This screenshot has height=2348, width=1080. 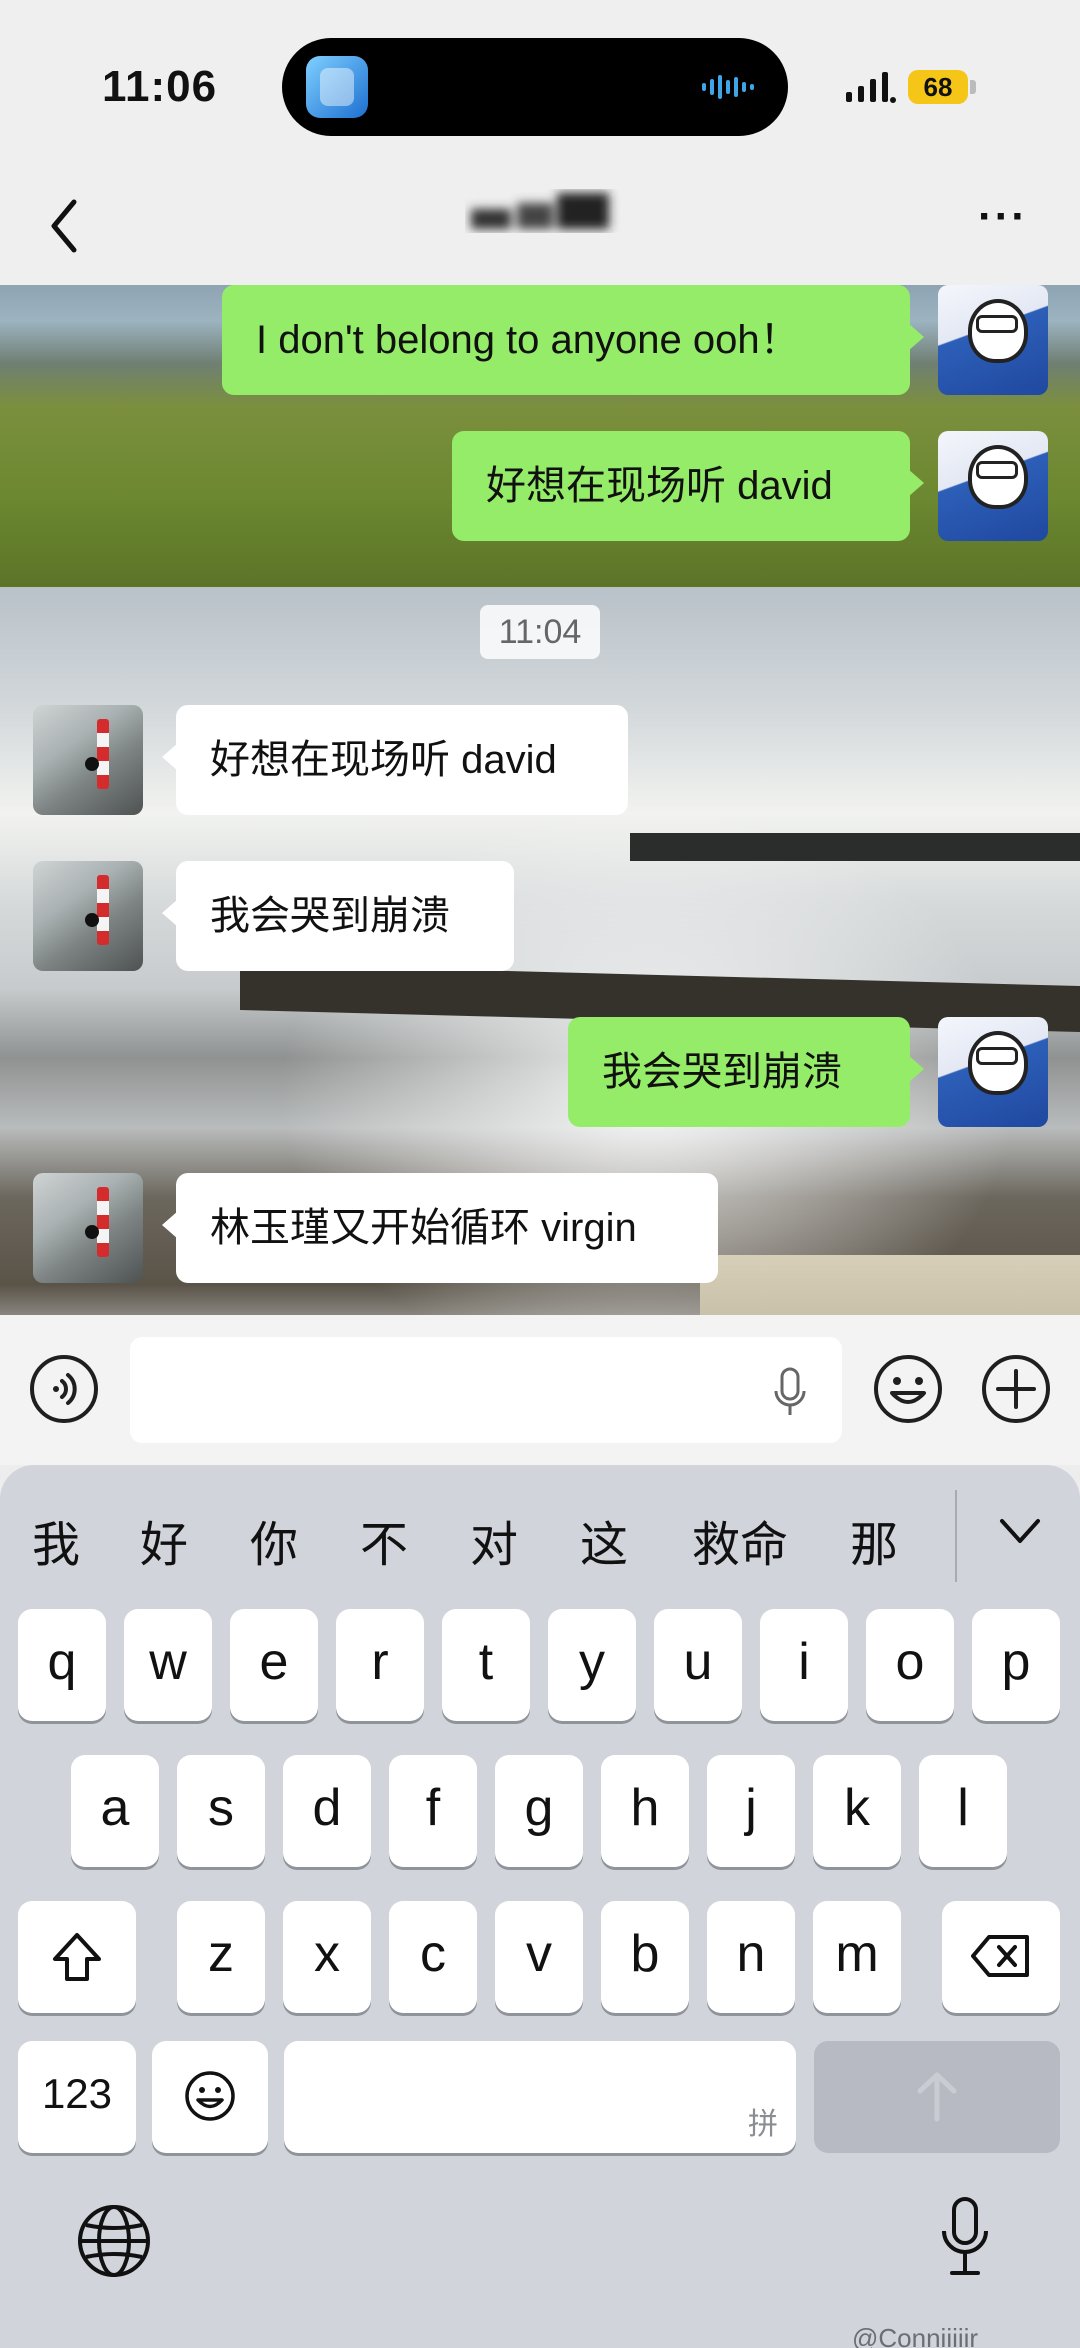 What do you see at coordinates (751, 1957) in the screenshot?
I see `key-n: n` at bounding box center [751, 1957].